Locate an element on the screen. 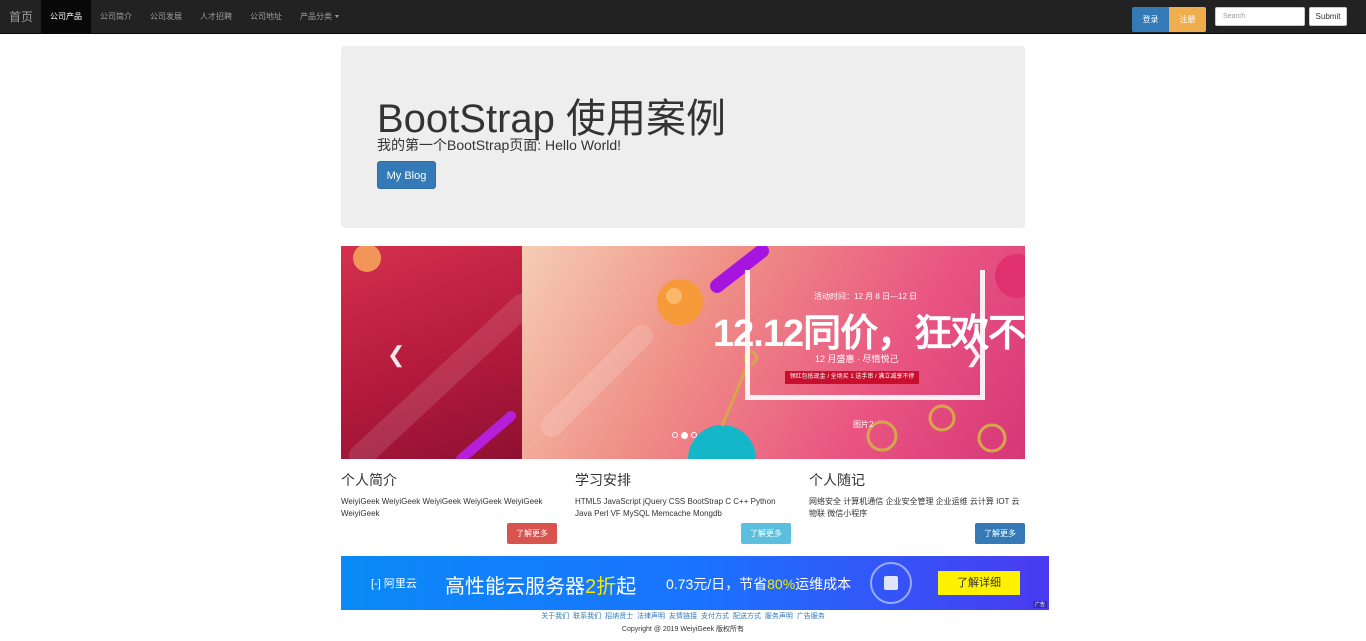 The image size is (1366, 641). ad-title-part: 起 is located at coordinates (626, 587).